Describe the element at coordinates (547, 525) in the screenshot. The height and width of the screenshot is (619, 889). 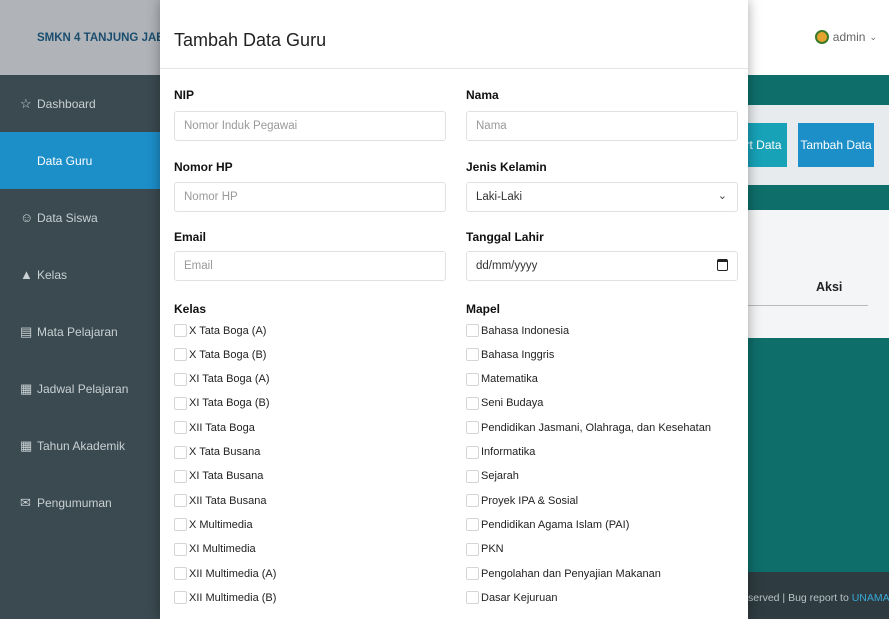
I see `mapel-option: Pendidikan Agama Islam (PAI)` at that location.